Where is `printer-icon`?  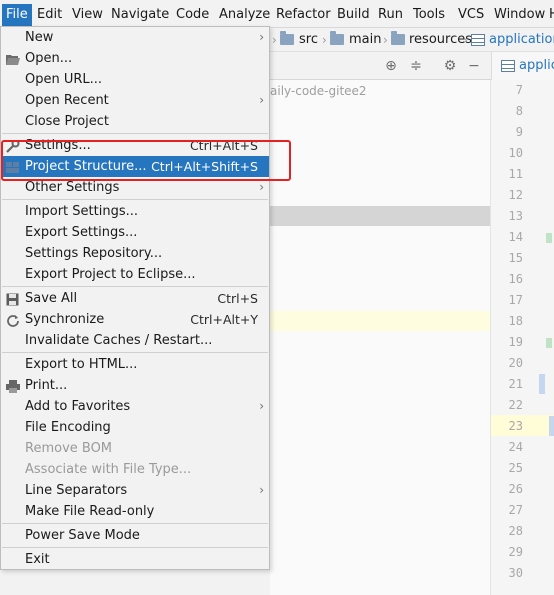
printer-icon is located at coordinates (13, 386).